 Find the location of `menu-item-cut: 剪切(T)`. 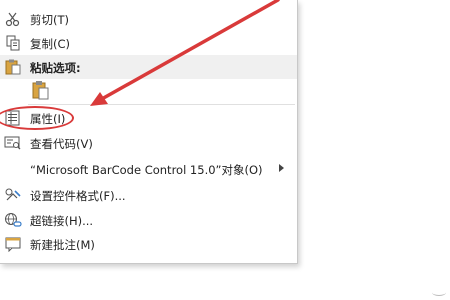

menu-item-cut: 剪切(T) is located at coordinates (148, 19).